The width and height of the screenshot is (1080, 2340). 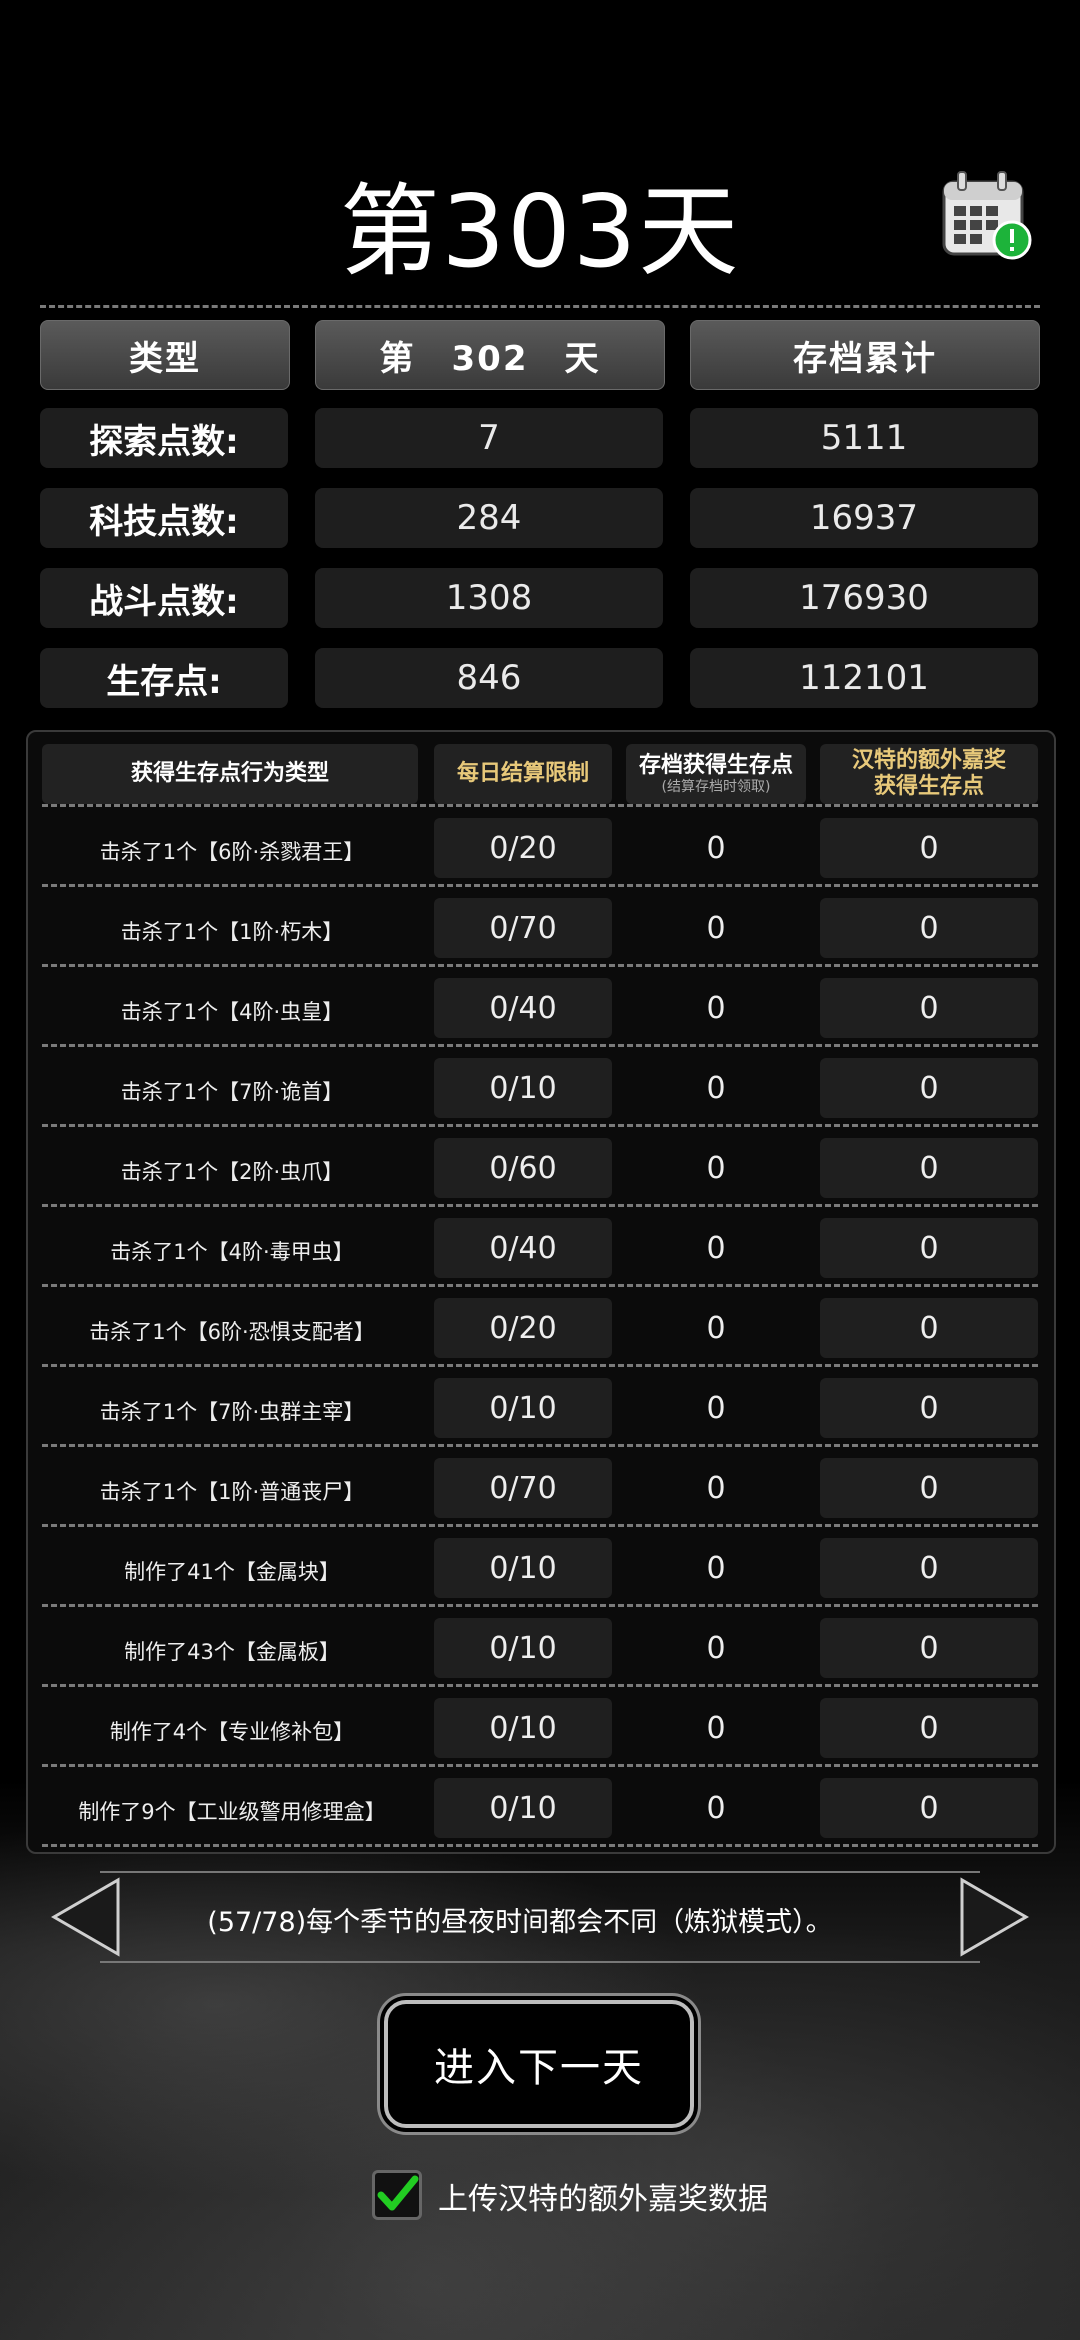 I want to click on table-header-bonus: 汉特的额外嘉奖 获得生存点, so click(x=929, y=774).